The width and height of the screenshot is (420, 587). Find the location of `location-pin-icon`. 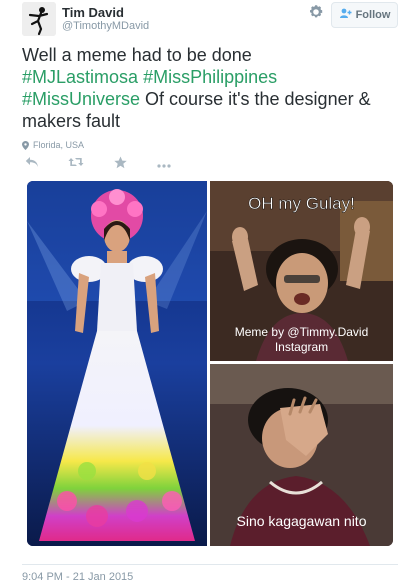

location-pin-icon is located at coordinates (25, 145).